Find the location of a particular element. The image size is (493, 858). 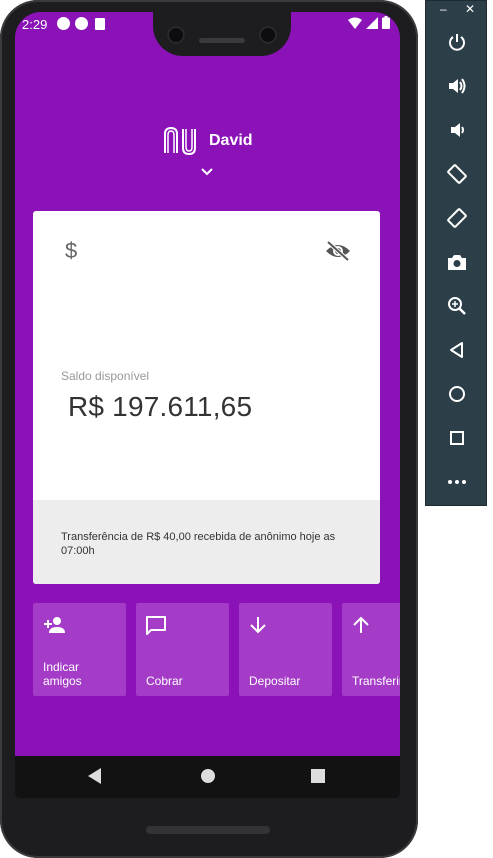

hide-balance-icon is located at coordinates (338, 251).